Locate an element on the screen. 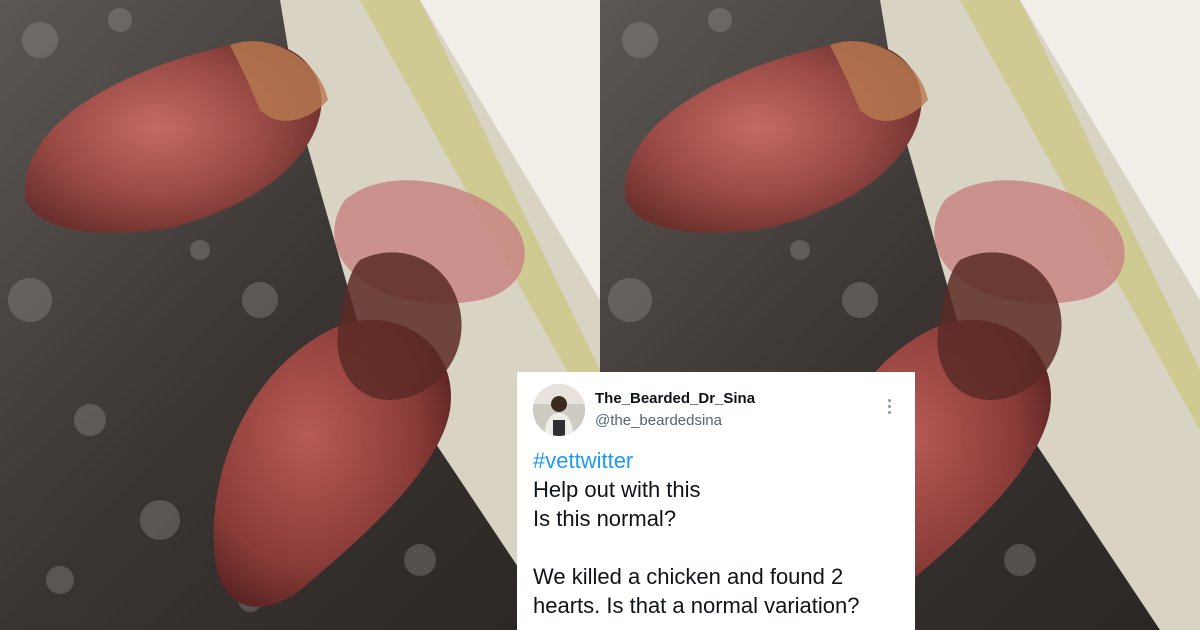  tweet-line: Help out with this is located at coordinates (617, 489).